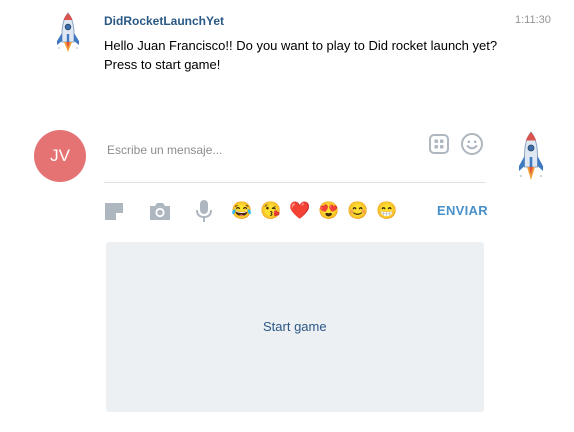 The image size is (574, 432). I want to click on quick-emoji-heart-eyes: 😍, so click(329, 211).